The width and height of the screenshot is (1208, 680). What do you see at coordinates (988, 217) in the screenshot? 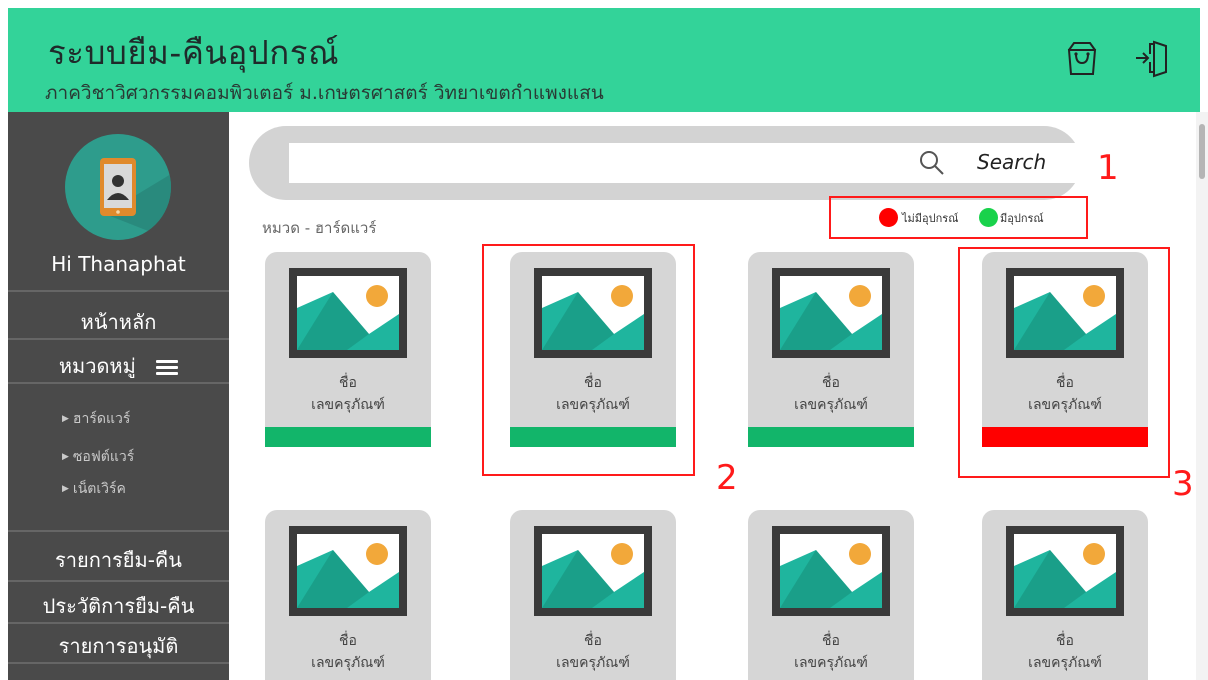
I see `available-dot-icon` at bounding box center [988, 217].